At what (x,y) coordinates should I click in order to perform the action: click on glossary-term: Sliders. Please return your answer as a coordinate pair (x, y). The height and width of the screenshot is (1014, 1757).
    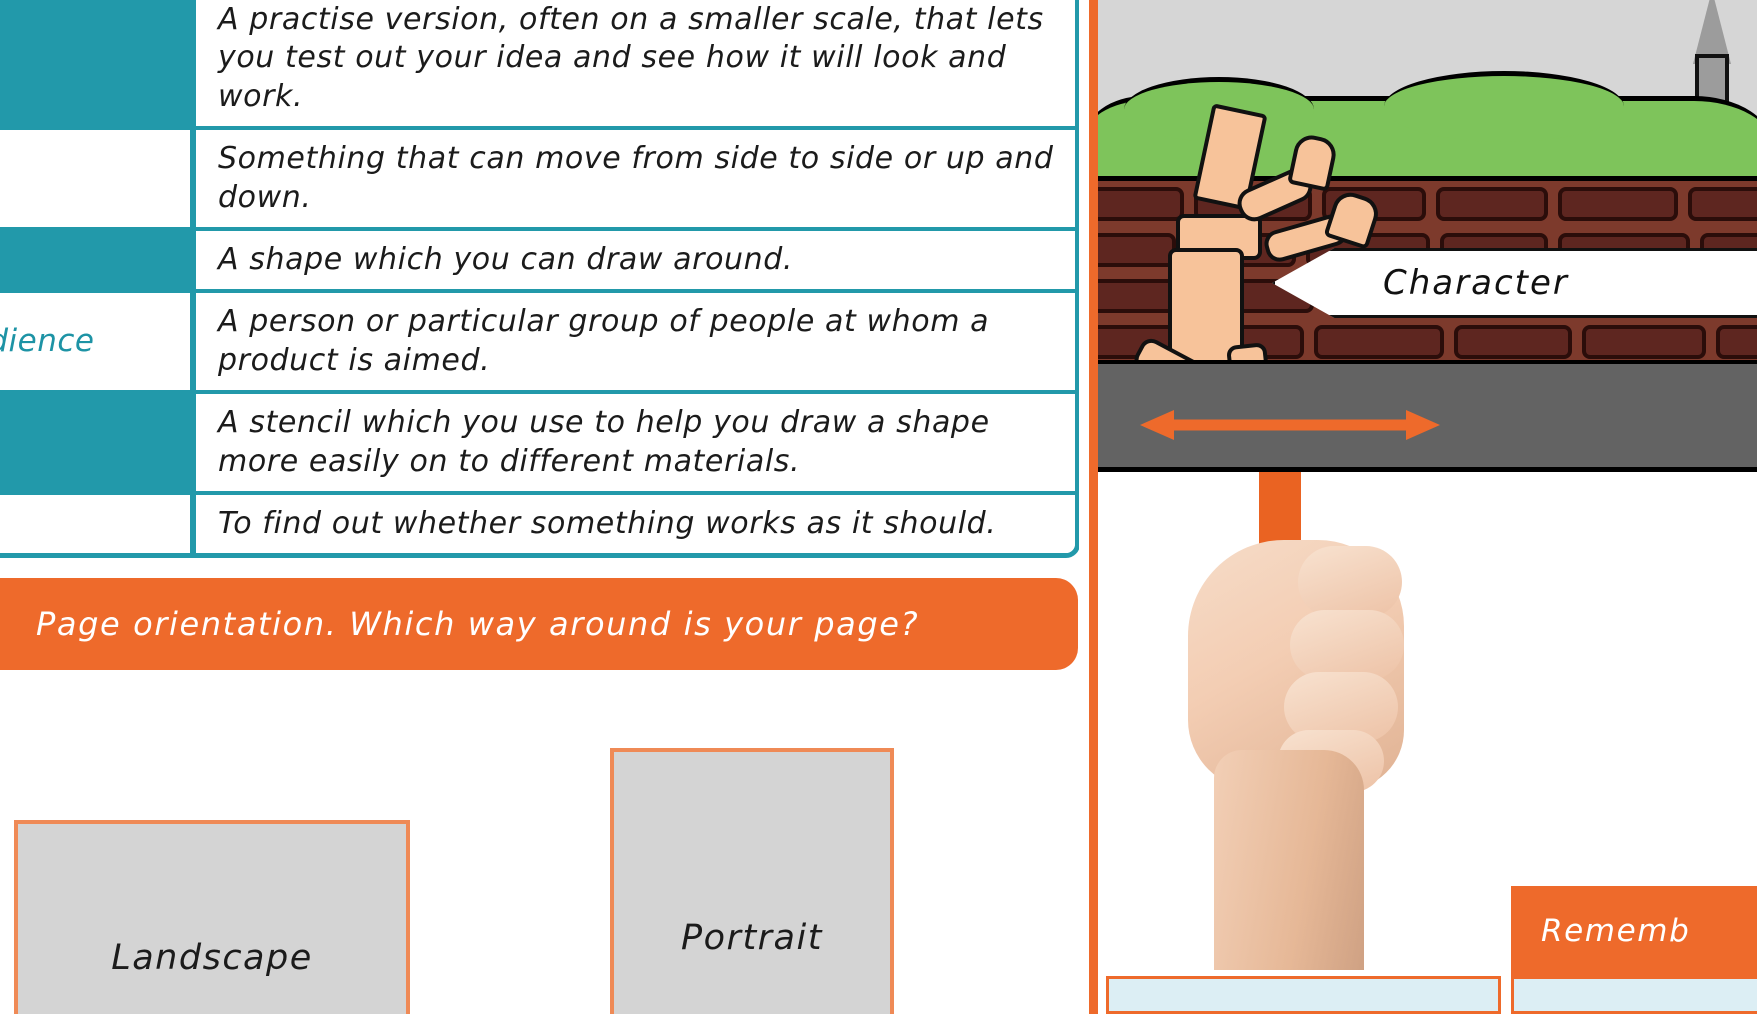
    Looking at the image, I should click on (98, 178).